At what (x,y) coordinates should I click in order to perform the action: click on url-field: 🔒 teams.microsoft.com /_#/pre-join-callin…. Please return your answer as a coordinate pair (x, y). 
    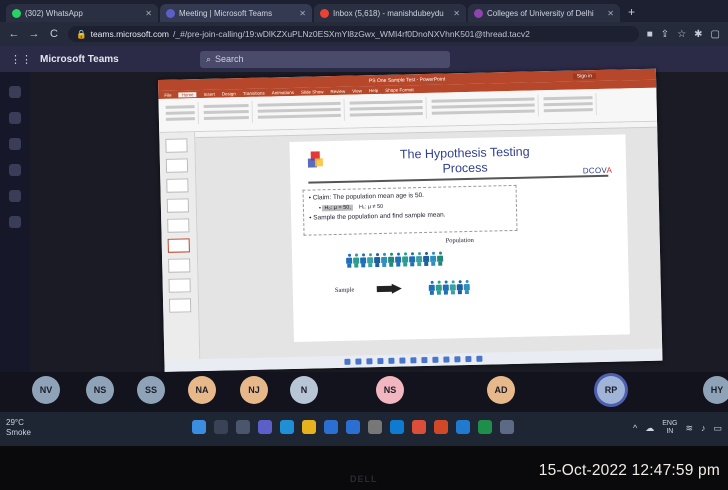
    Looking at the image, I should click on (353, 34).